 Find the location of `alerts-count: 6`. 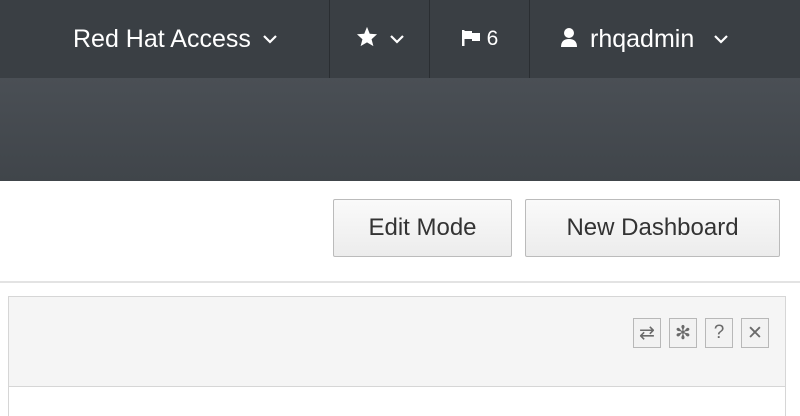

alerts-count: 6 is located at coordinates (492, 38).